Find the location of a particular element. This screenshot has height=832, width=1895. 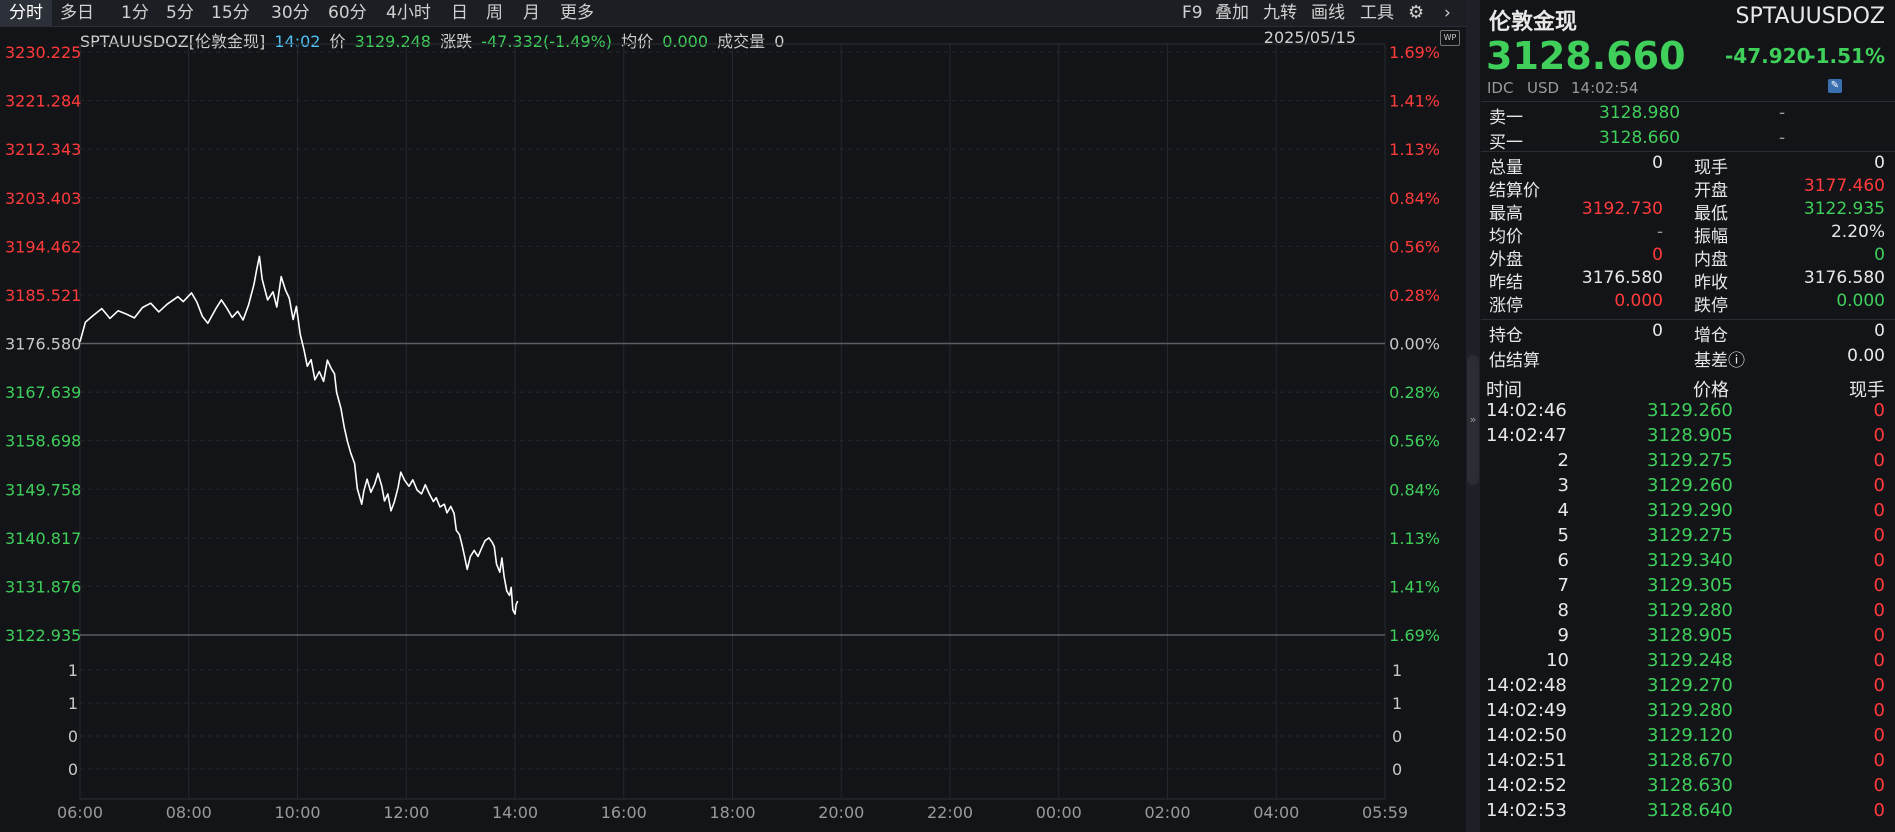

stat-value: 3177.460 is located at coordinates (1844, 186).